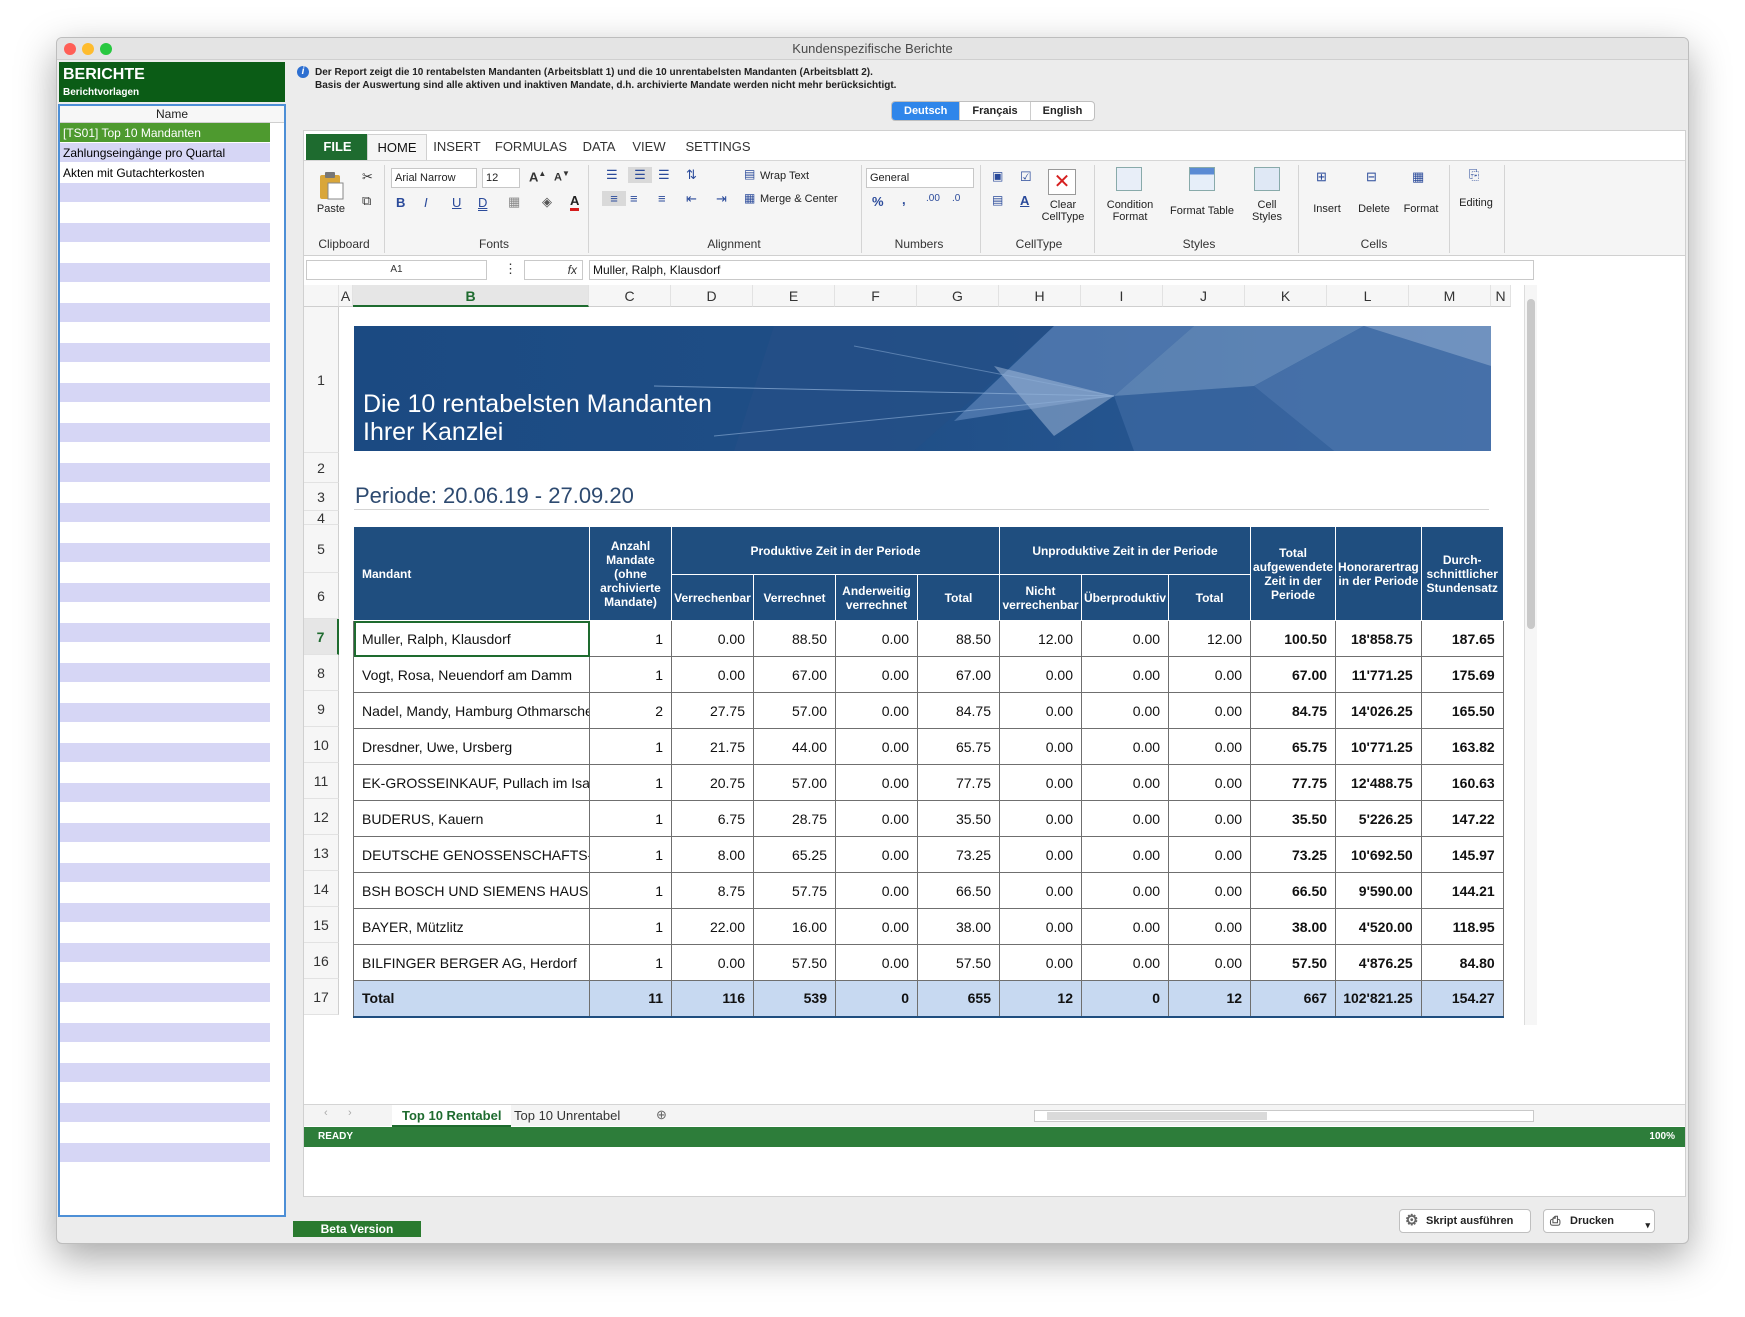 Image resolution: width=1745 pixels, height=1317 pixels. Describe the element at coordinates (471, 854) in the screenshot. I see `mandant-cell: DEUTSCHE GENOSSENSCHAFTS-HYPO` at that location.